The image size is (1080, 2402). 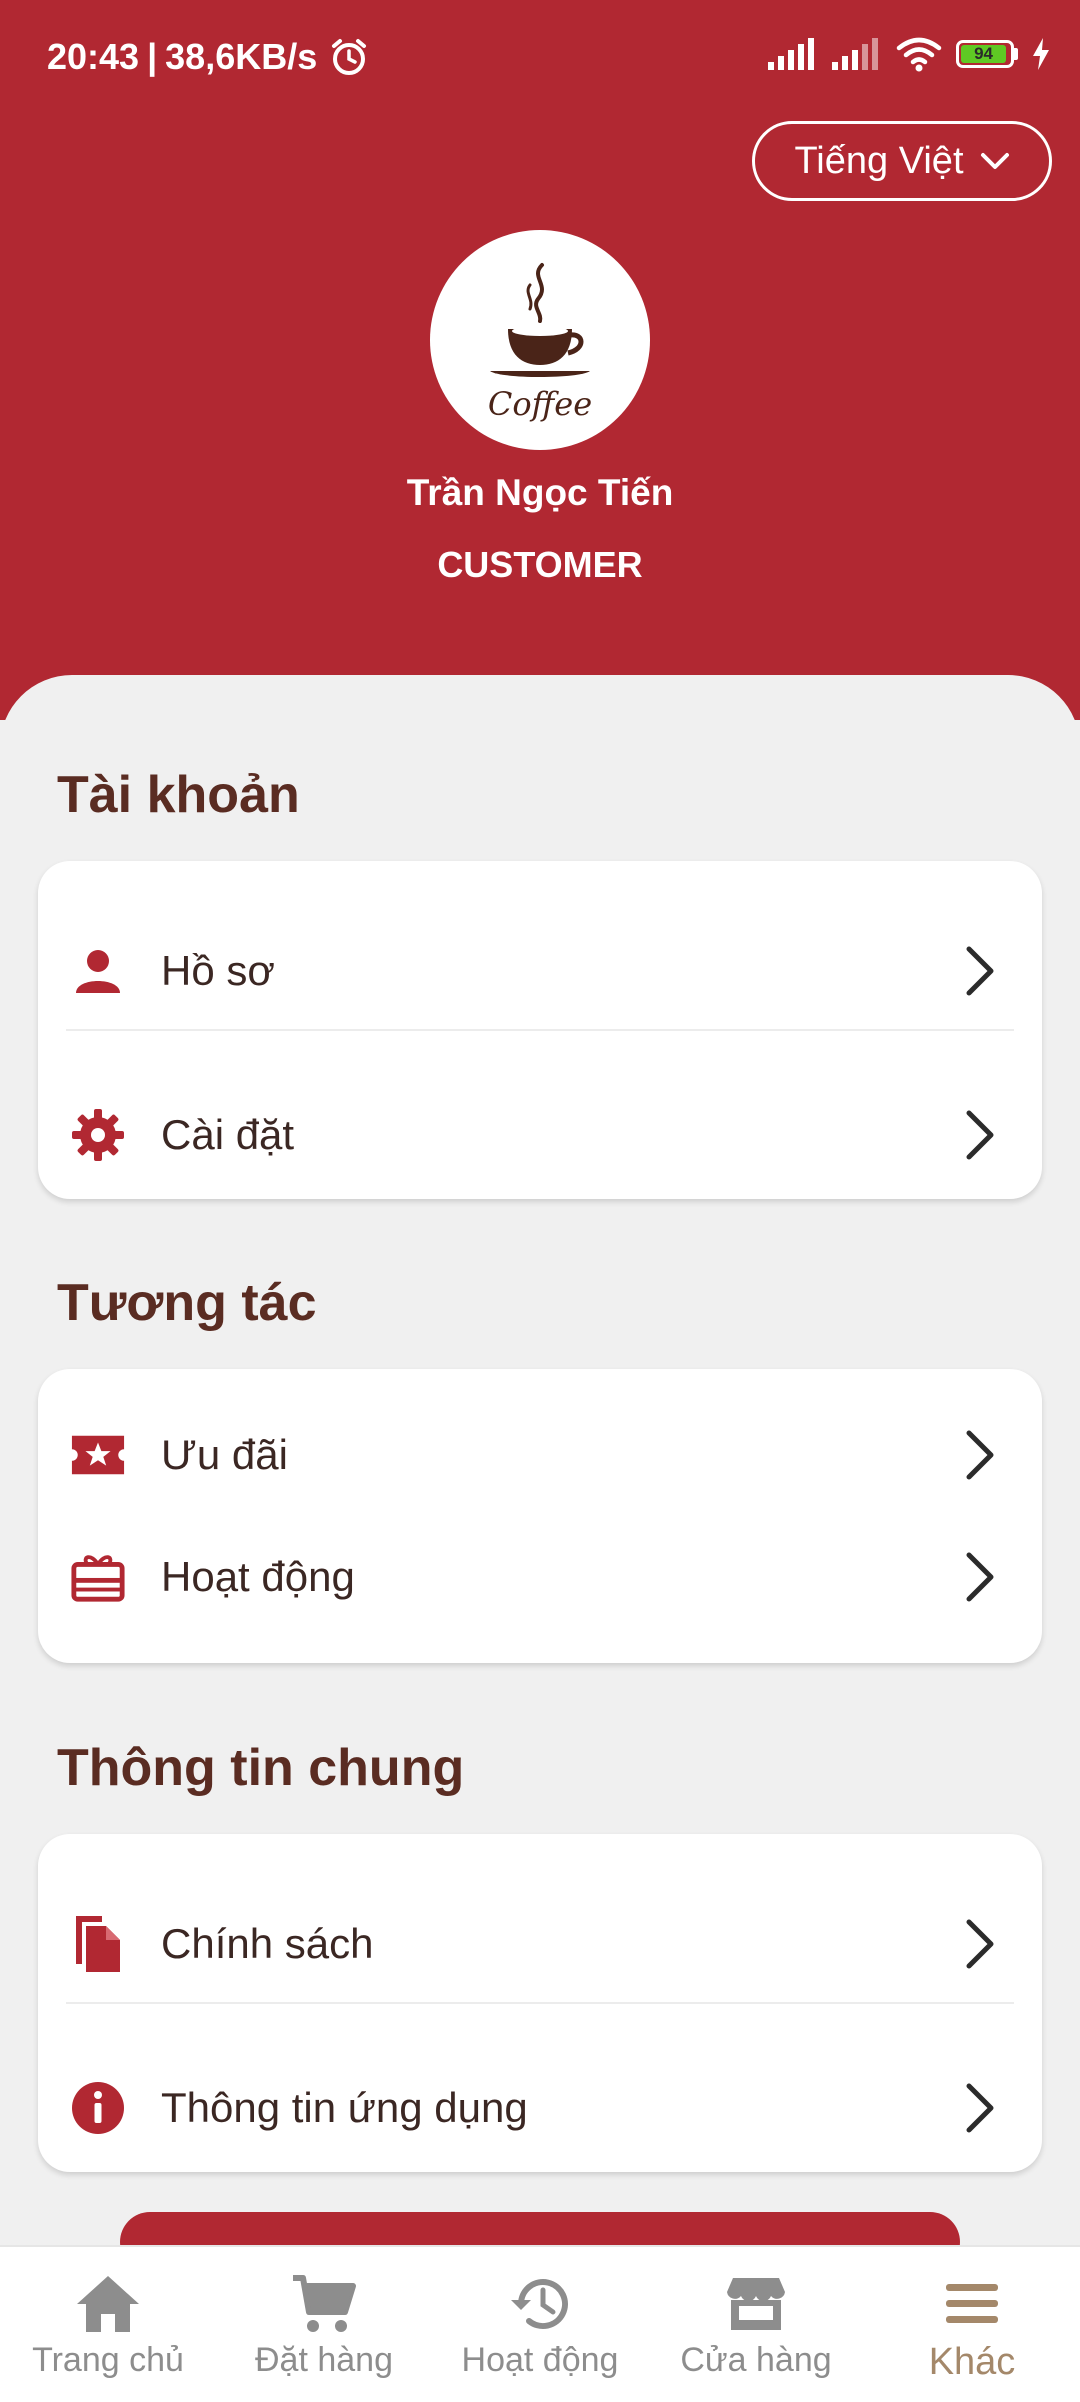 What do you see at coordinates (540, 58) in the screenshot?
I see `status-bar: 20:43 | 38,6KB/s 94` at bounding box center [540, 58].